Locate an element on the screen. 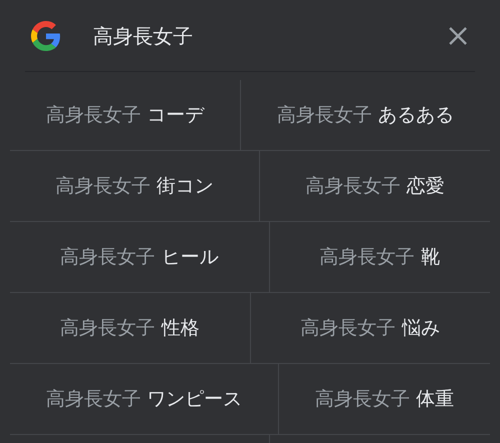  search-query: 高身長女子 is located at coordinates (143, 35).